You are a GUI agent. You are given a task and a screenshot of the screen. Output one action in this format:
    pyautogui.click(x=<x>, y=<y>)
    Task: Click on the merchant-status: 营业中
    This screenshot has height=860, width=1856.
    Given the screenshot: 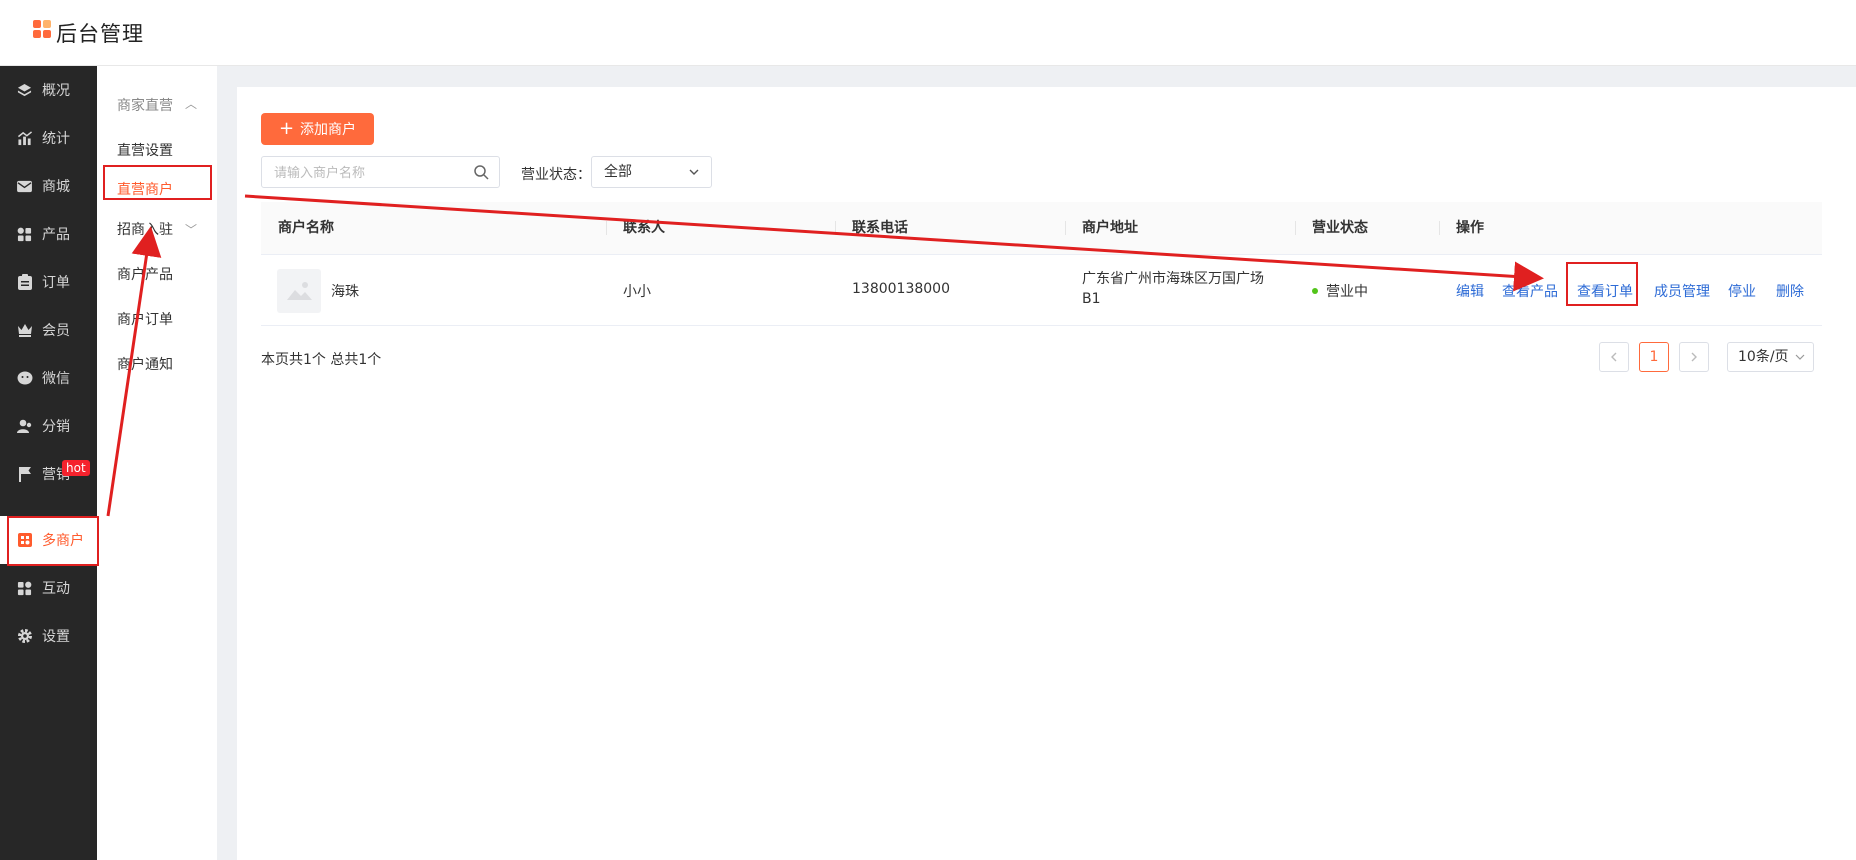 What is the action you would take?
    pyautogui.click(x=1340, y=291)
    